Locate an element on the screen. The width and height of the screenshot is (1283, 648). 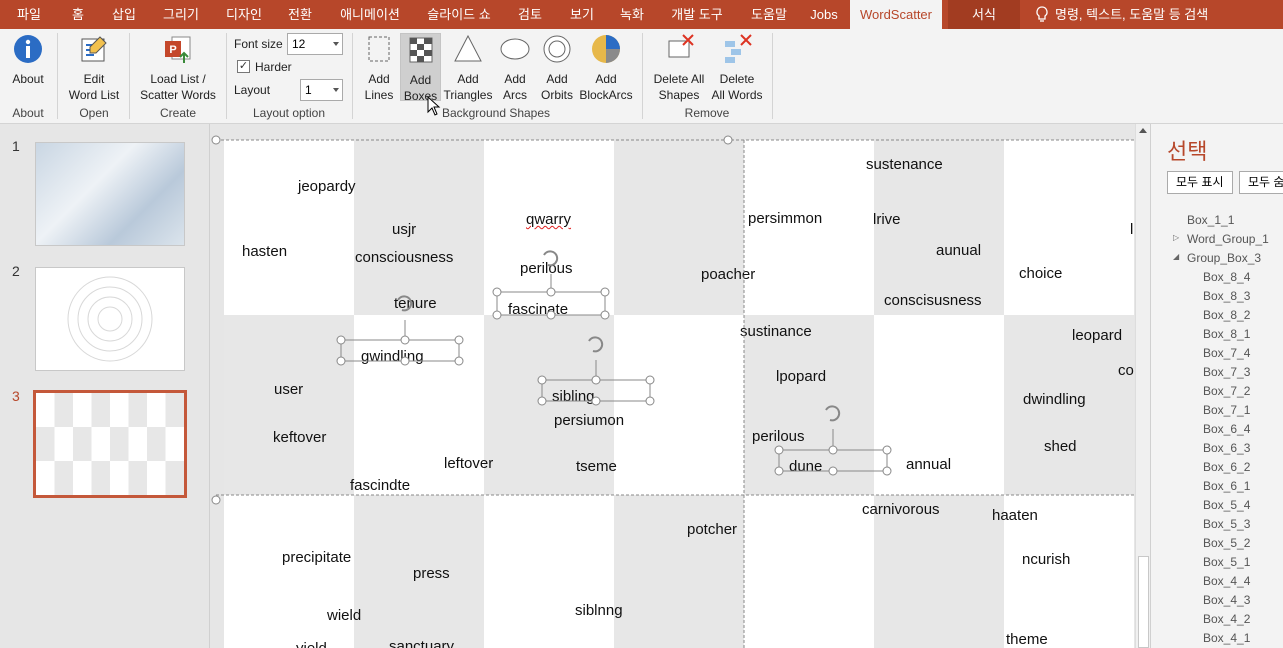
harder-checkbox: ✓ is located at coordinates (243, 66).